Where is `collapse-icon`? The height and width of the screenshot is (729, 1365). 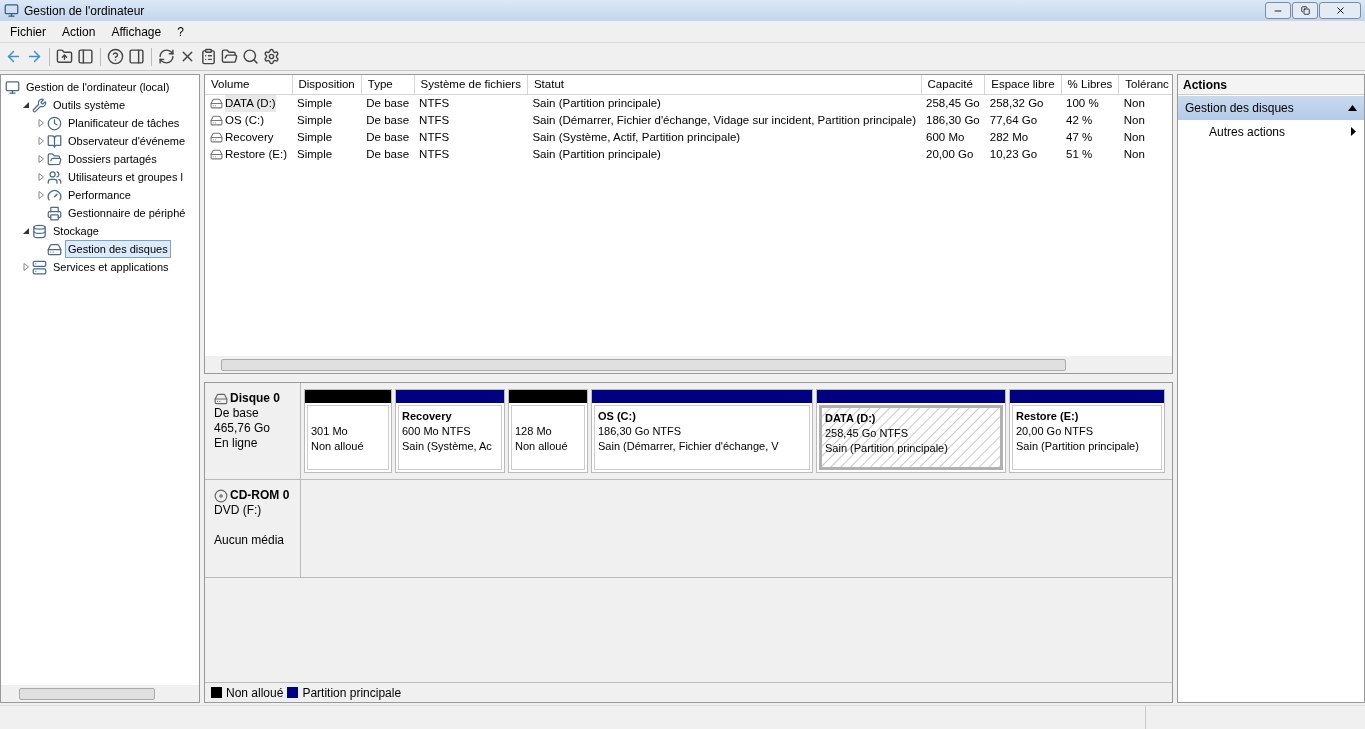 collapse-icon is located at coordinates (1352, 108).